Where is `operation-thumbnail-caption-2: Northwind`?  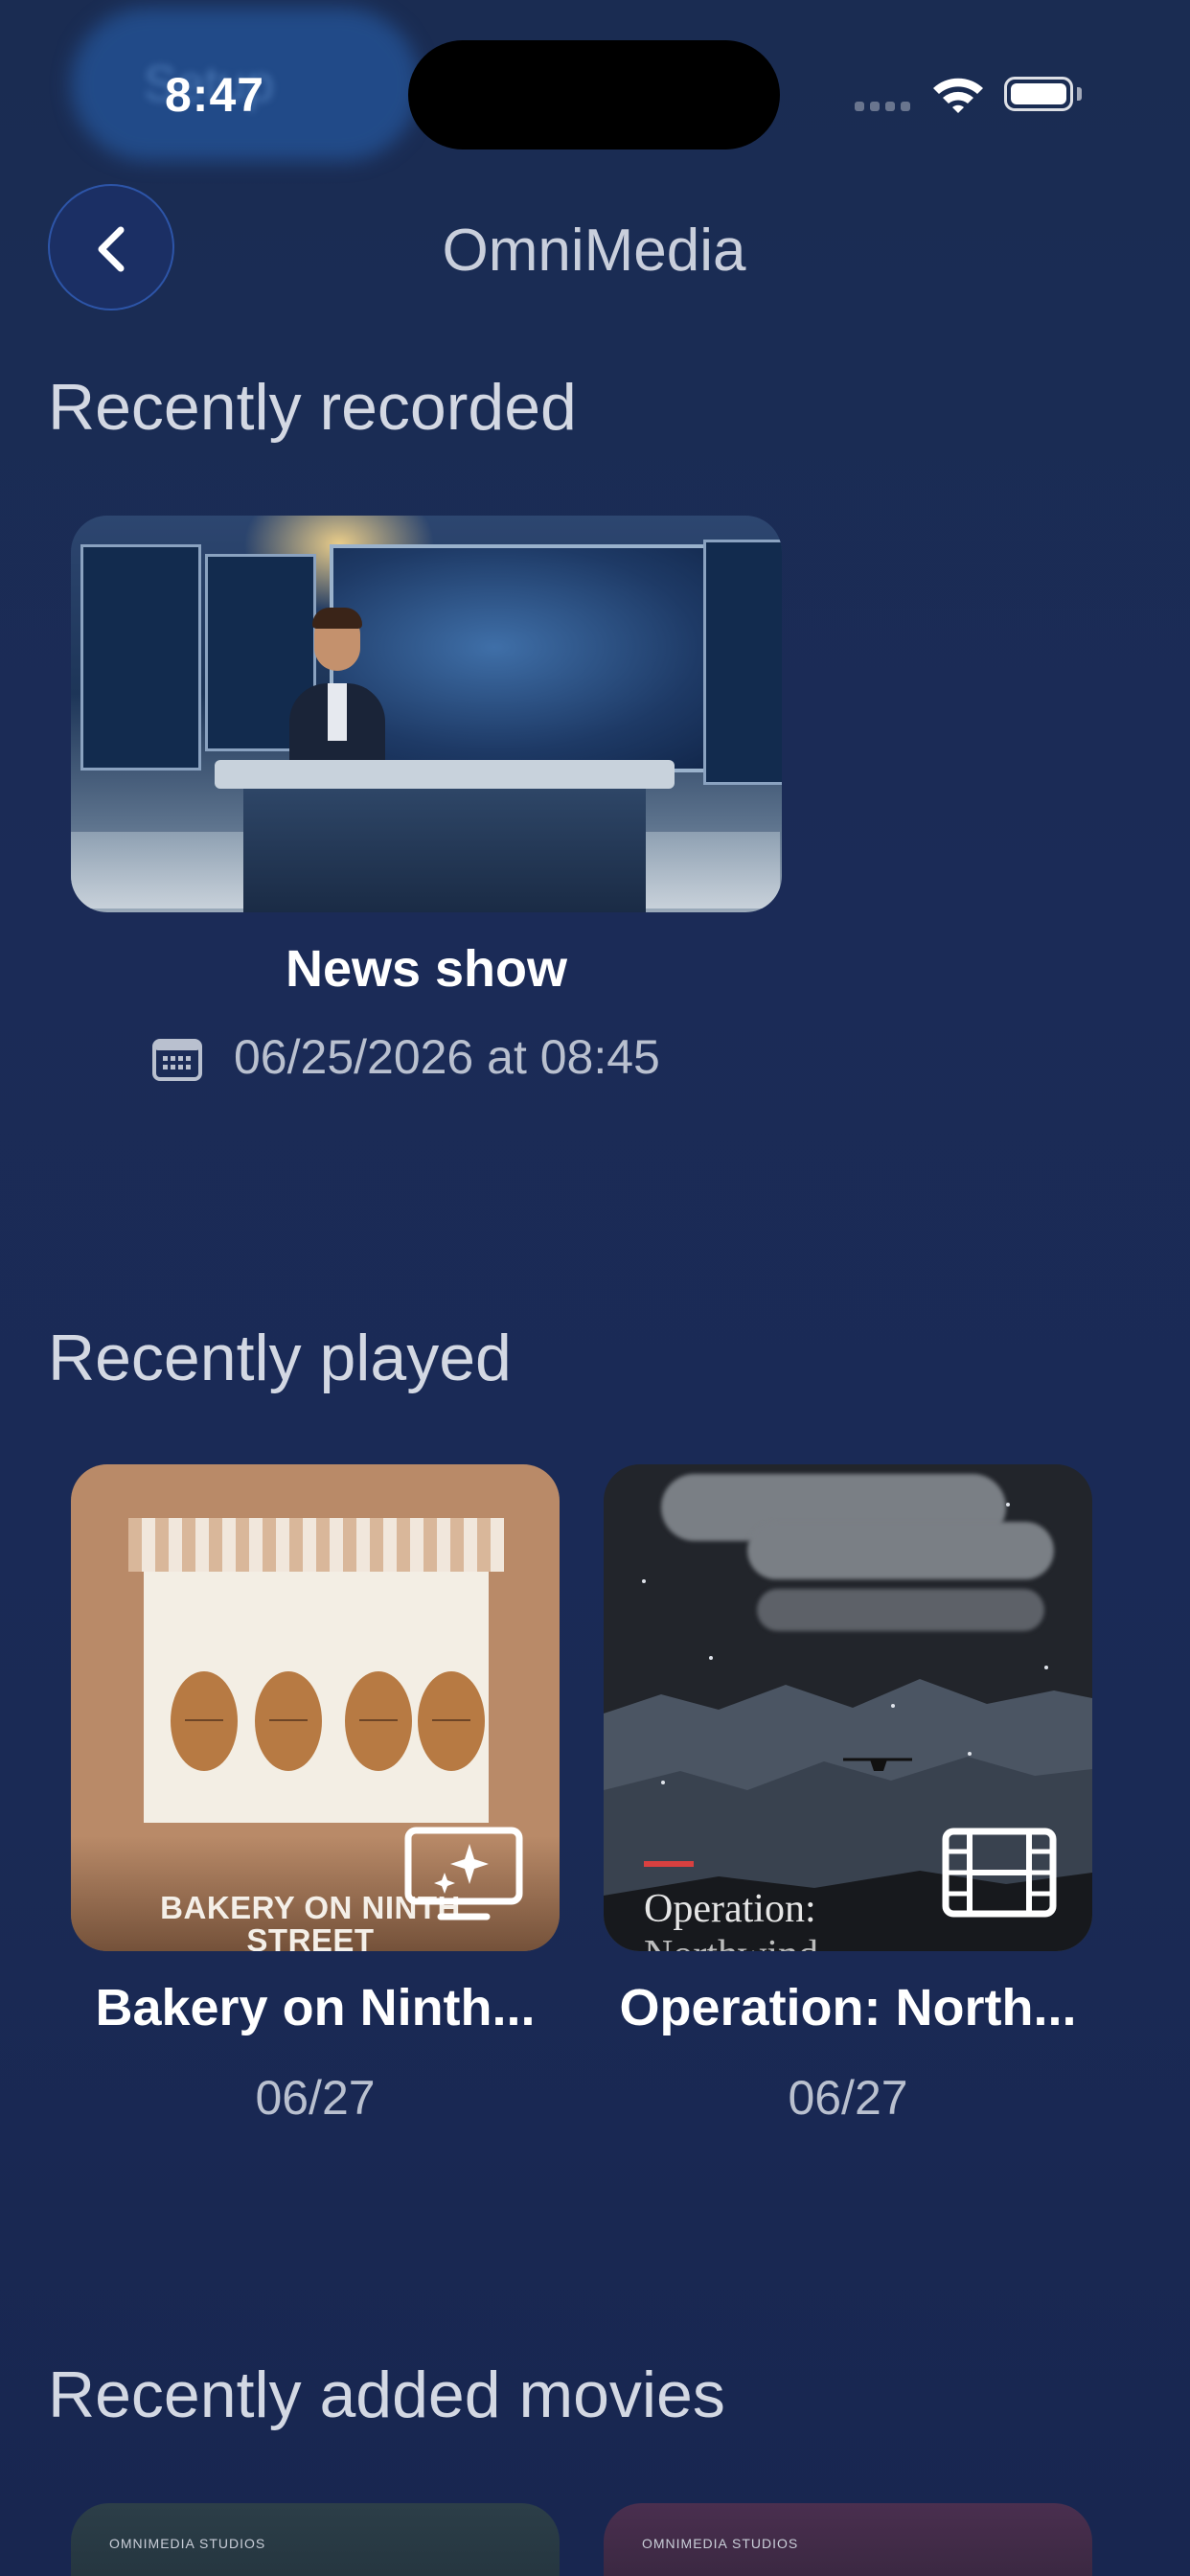
operation-thumbnail-caption-2: Northwind is located at coordinates (731, 1941).